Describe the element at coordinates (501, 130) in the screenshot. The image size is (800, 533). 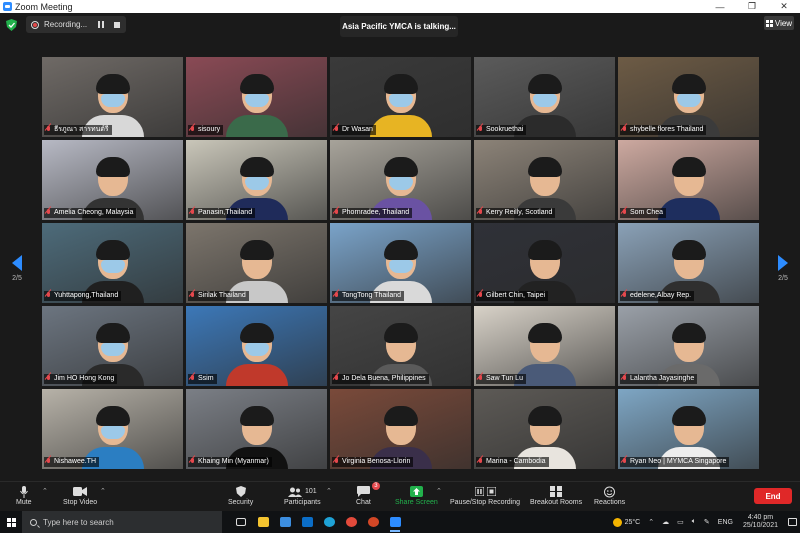
I see `participant-name-tag: Sookruethai` at that location.